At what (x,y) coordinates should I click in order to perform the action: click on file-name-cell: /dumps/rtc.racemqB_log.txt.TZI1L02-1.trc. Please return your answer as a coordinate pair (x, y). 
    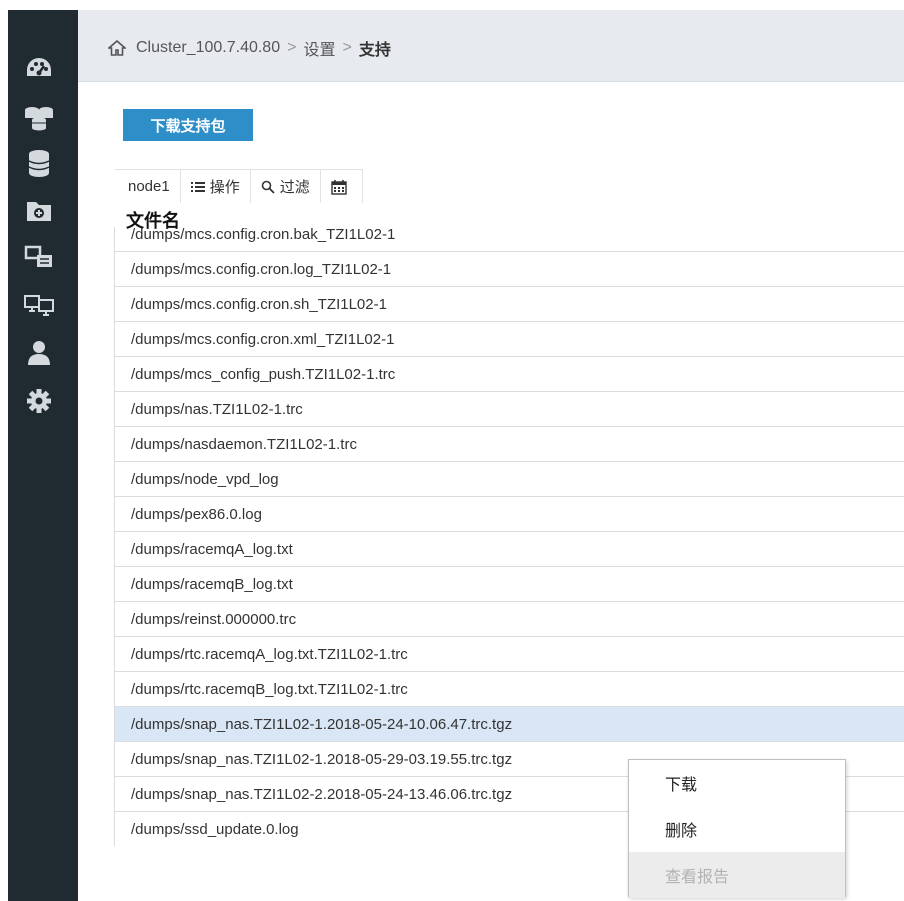
    Looking at the image, I should click on (269, 689).